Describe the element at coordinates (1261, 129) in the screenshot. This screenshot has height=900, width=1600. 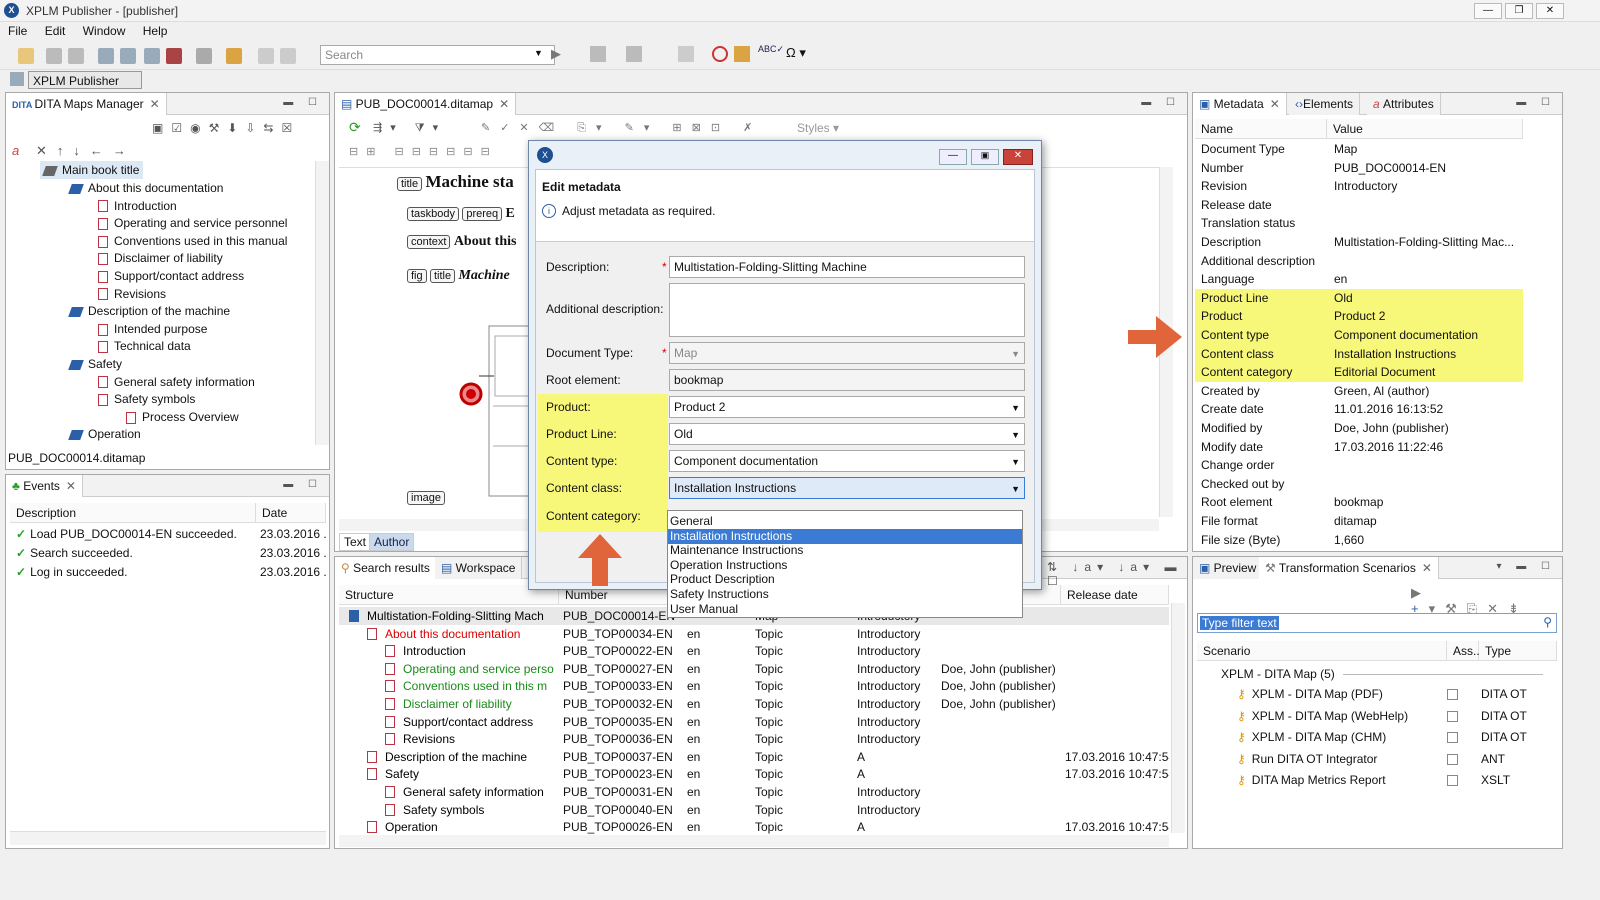
I see `metadata-header-name: Name` at that location.